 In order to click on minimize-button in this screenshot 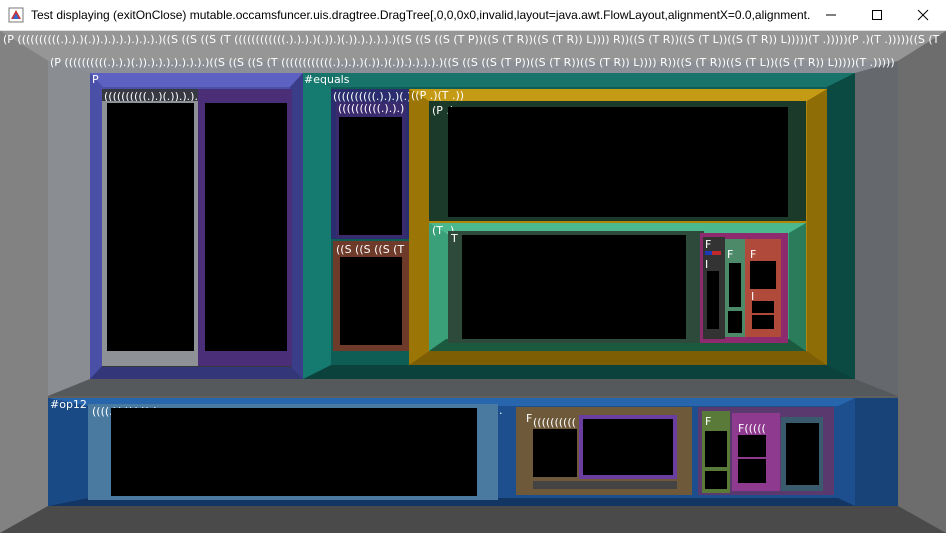, I will do `click(831, 15)`.